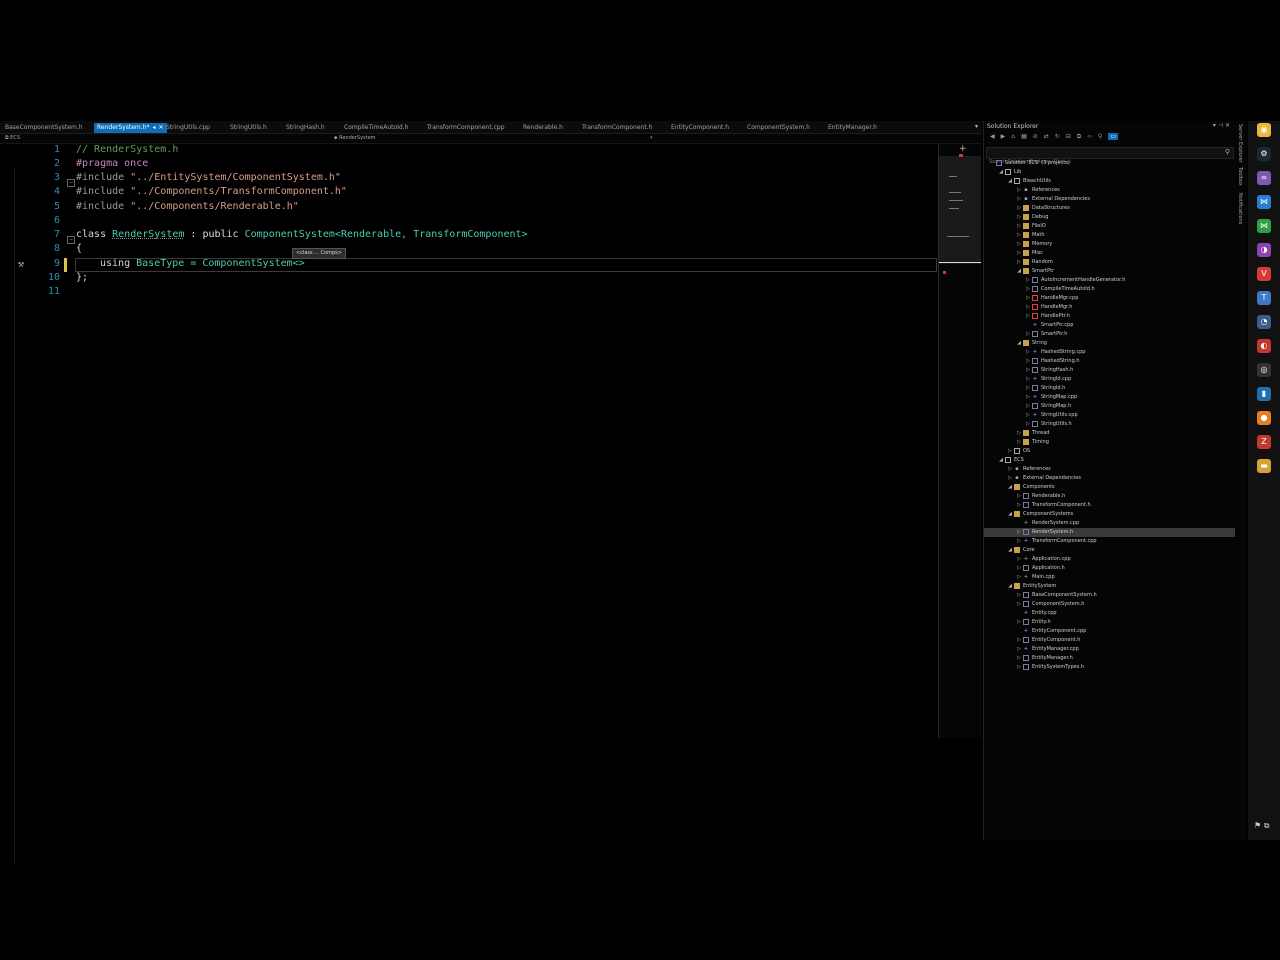  What do you see at coordinates (1267, 825) in the screenshot?
I see `show-desktop-icon: ⧉` at bounding box center [1267, 825].